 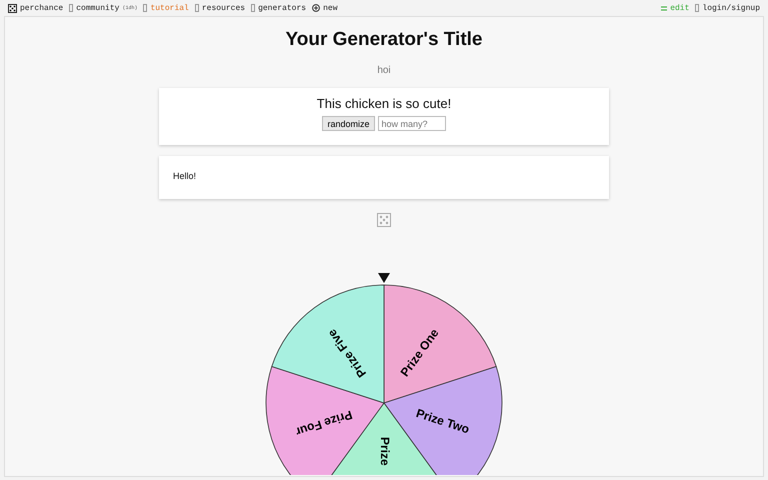 What do you see at coordinates (98, 8) in the screenshot?
I see `nav-link: community` at bounding box center [98, 8].